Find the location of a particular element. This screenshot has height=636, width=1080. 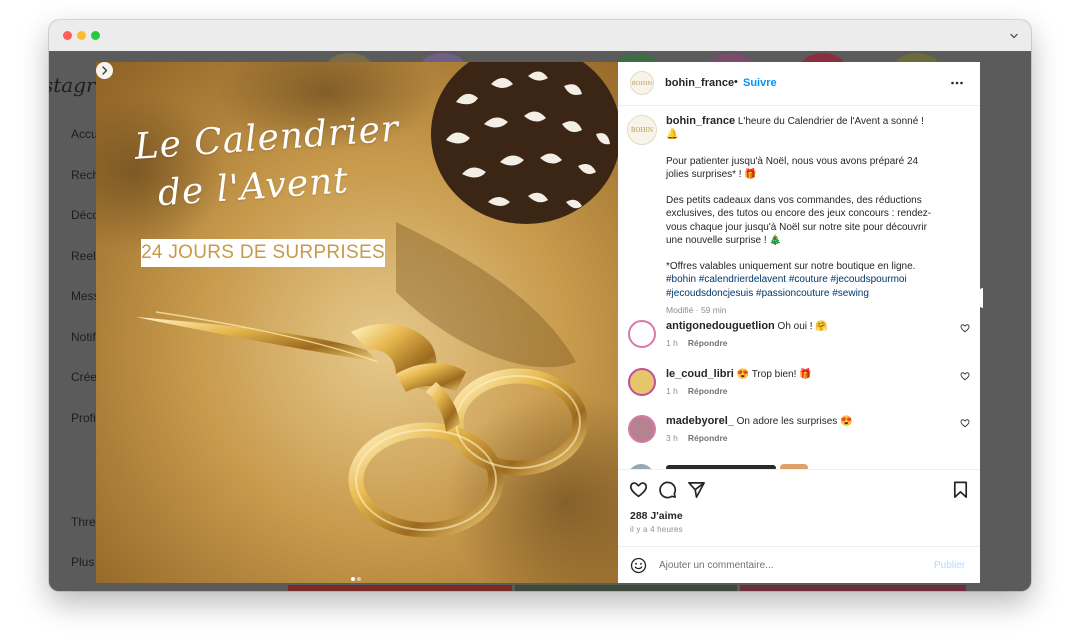

heart-icon is located at coordinates (638, 489).